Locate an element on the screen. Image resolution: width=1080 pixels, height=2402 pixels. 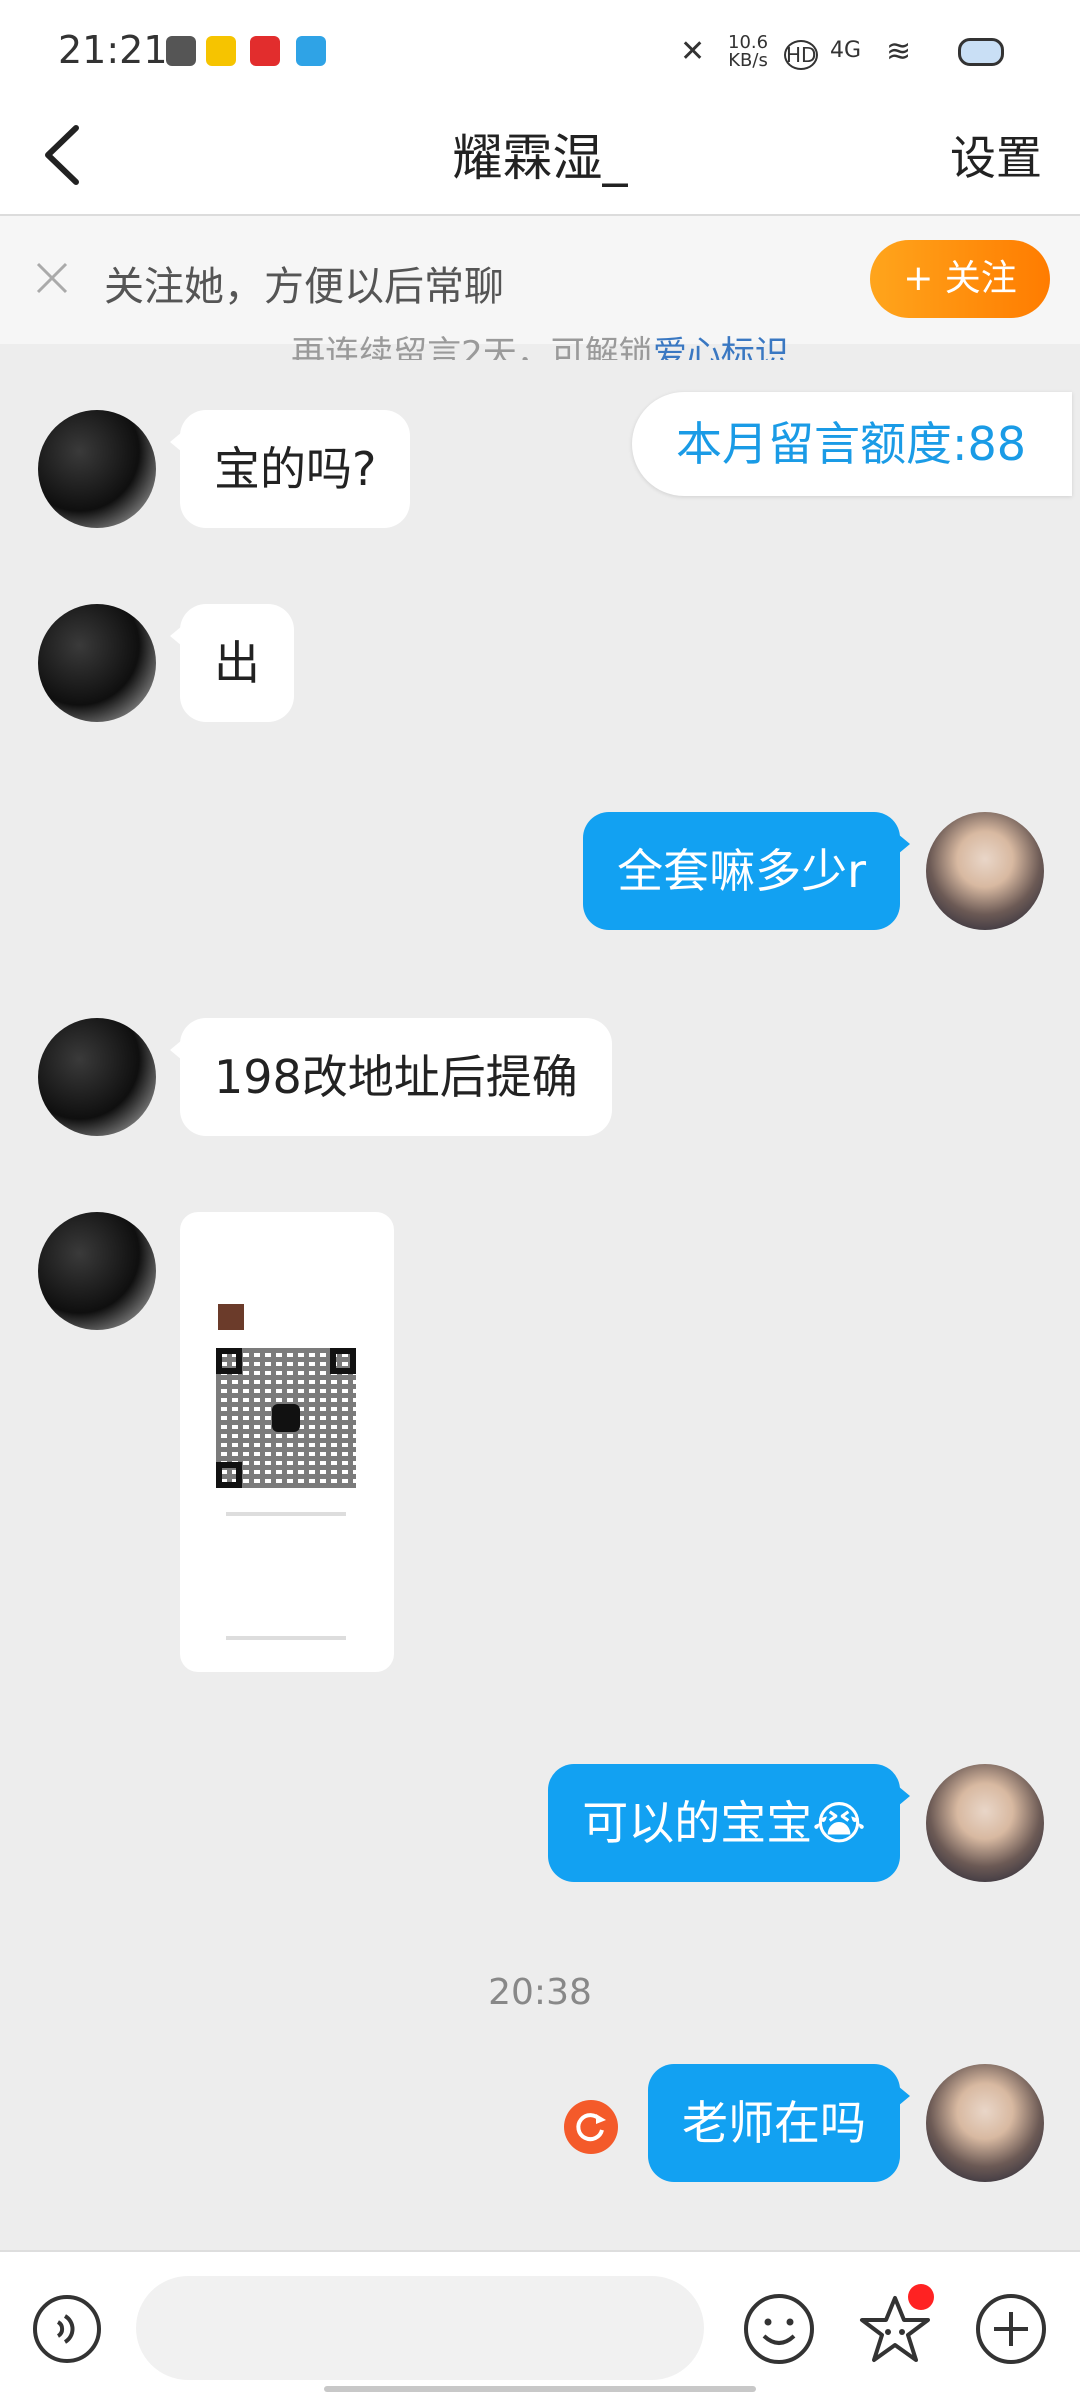
chat-title: 耀霖湿_ is located at coordinates (540, 158).